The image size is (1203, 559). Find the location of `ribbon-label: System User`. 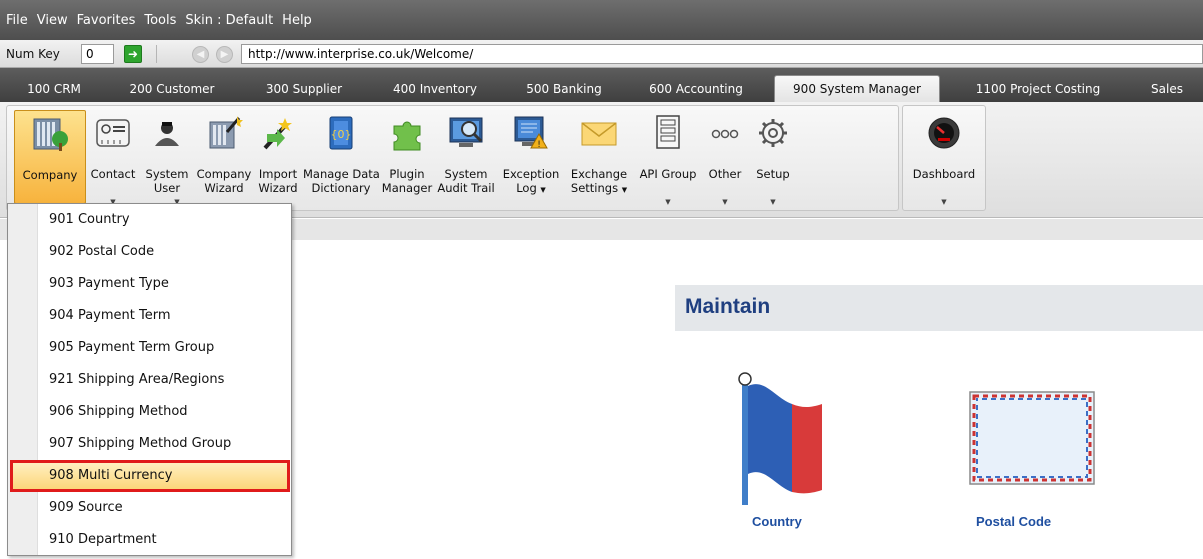

ribbon-label: System User is located at coordinates (167, 181).